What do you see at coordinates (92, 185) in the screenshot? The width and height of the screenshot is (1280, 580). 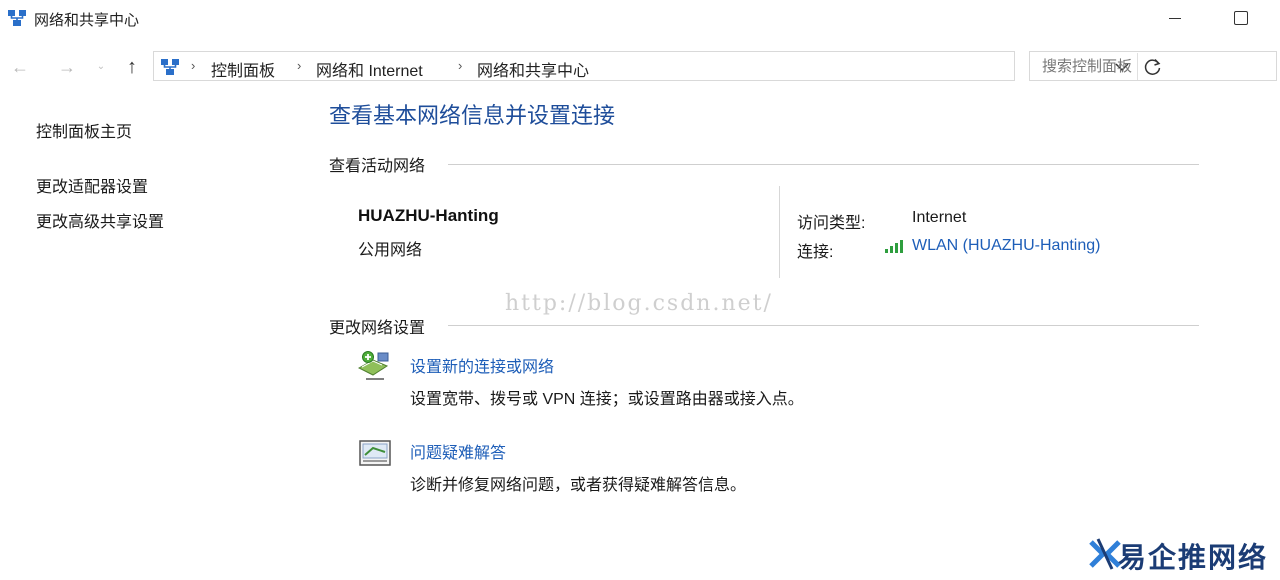 I see `sidebar-item-adapter-settings: 更改适配器设置` at bounding box center [92, 185].